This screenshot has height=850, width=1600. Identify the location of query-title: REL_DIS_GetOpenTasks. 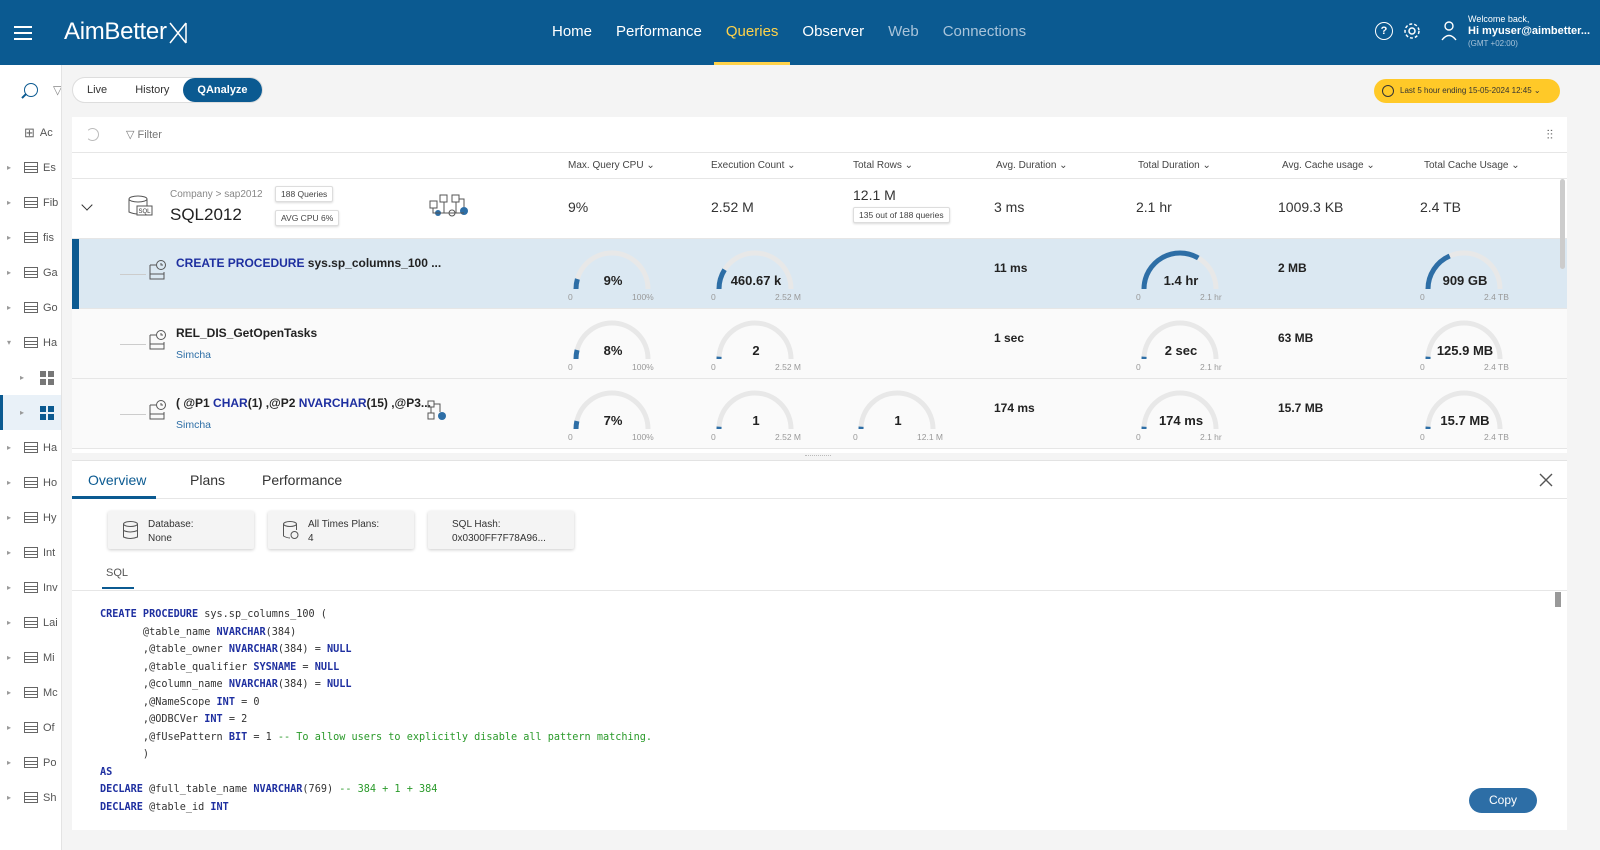
(246, 333).